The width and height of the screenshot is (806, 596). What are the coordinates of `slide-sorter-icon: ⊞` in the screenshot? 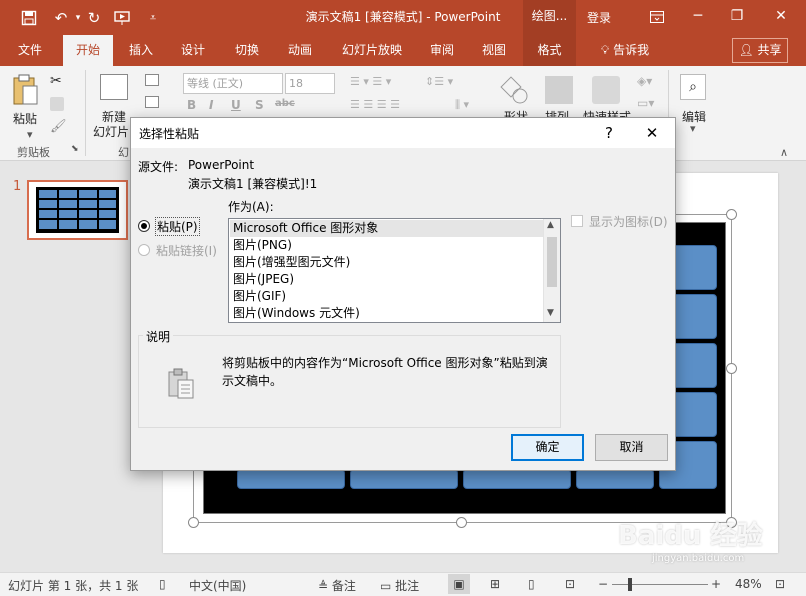 It's located at (495, 584).